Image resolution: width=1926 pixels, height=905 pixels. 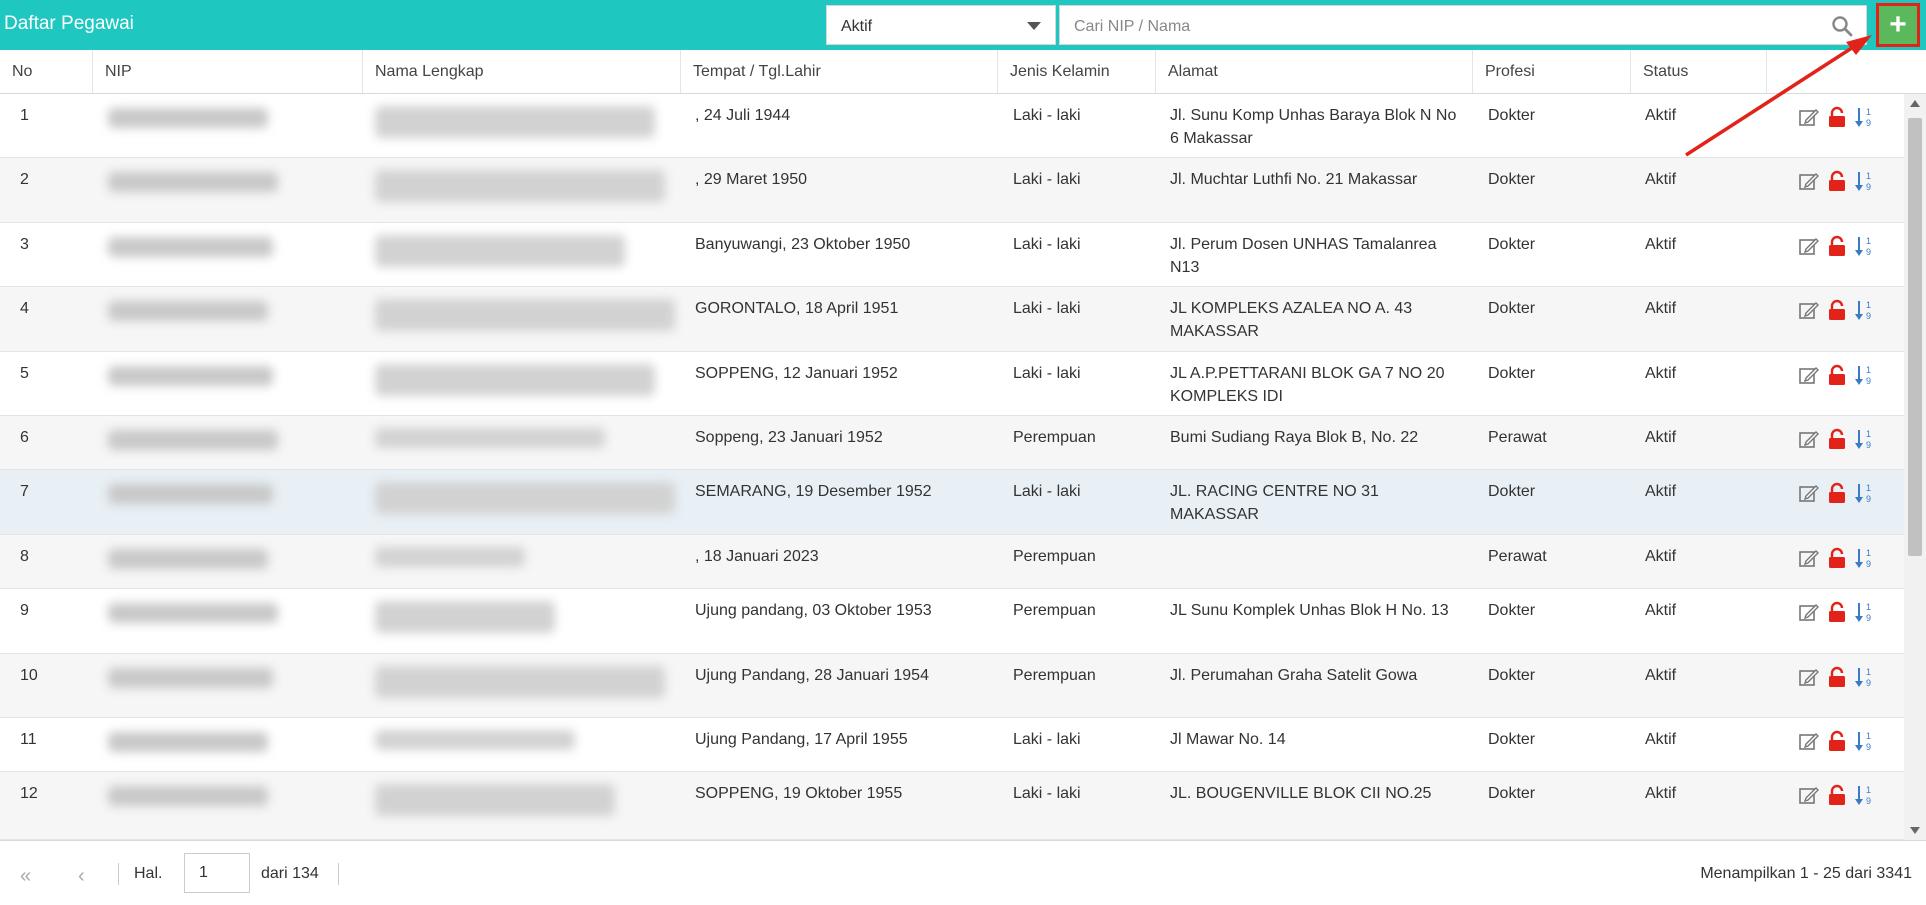 What do you see at coordinates (803, 244) in the screenshot?
I see `cell-tempat-tgl-lahir: Banyuwangi, 23 Oktober 1950` at bounding box center [803, 244].